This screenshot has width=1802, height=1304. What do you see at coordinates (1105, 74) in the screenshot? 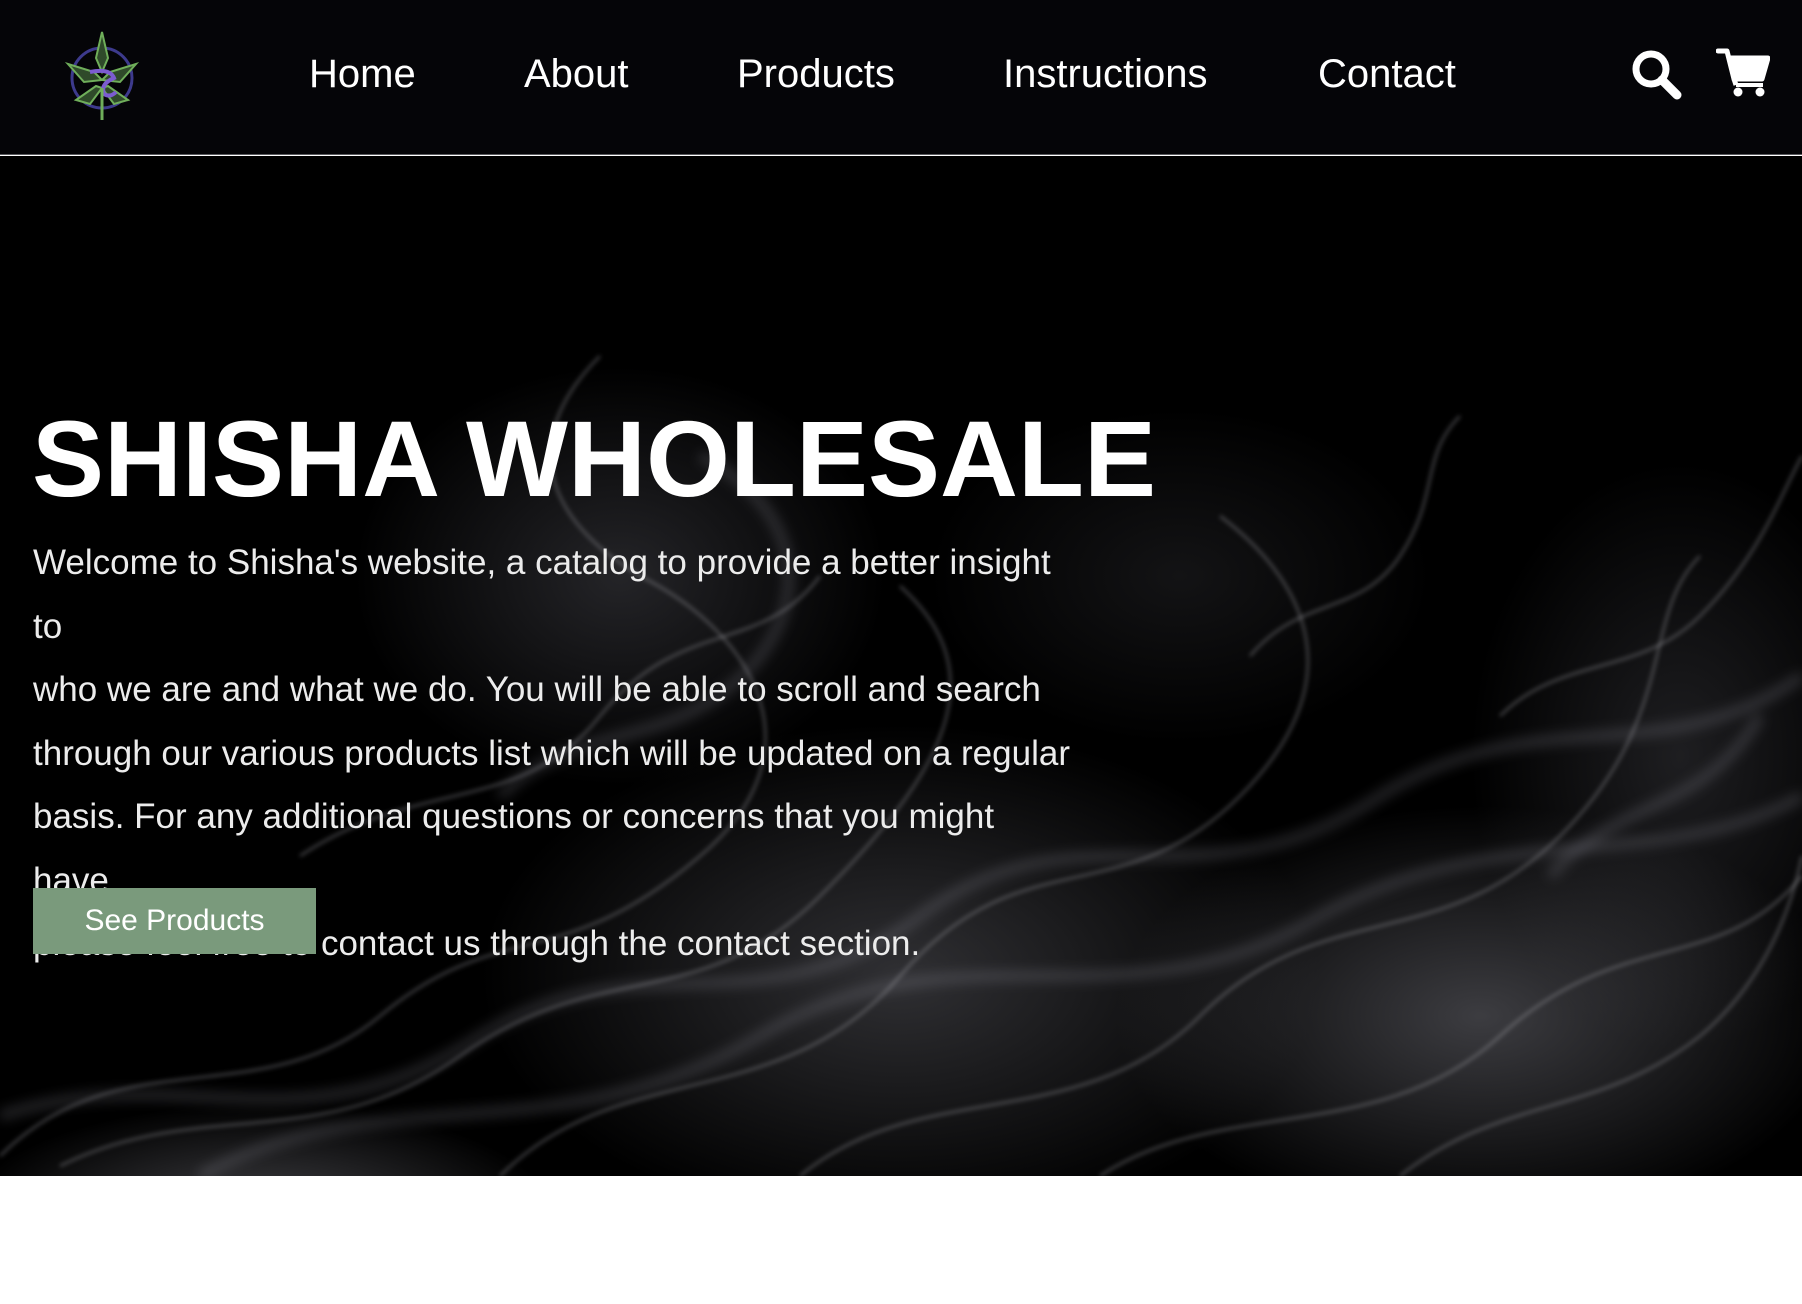
I see `nav-instructions: Instructions` at bounding box center [1105, 74].